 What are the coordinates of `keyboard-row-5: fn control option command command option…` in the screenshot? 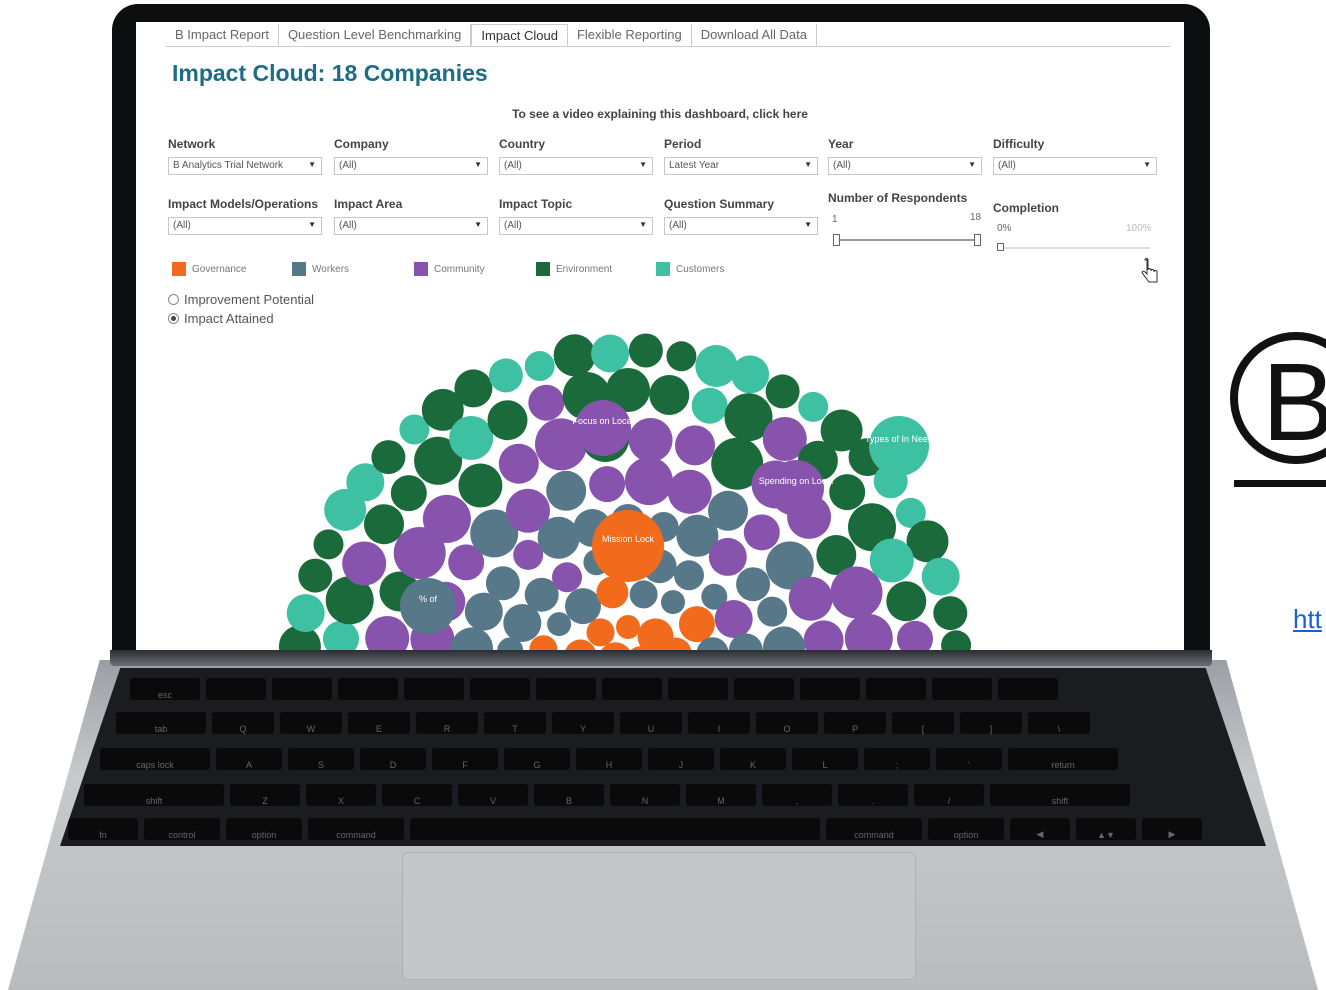 It's located at (635, 829).